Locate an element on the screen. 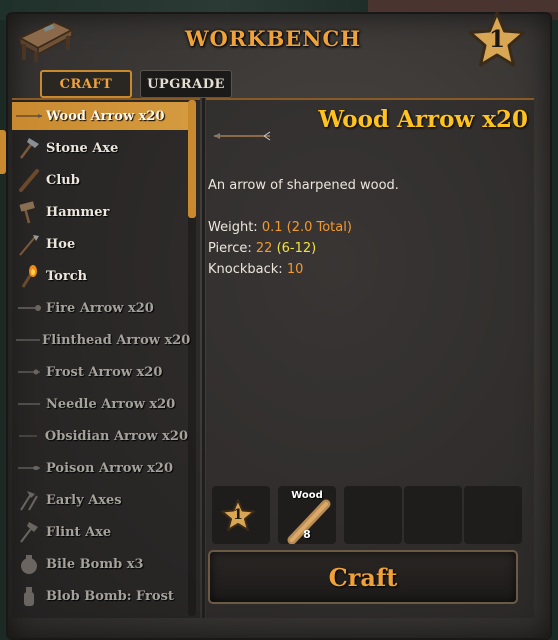 Image resolution: width=558 pixels, height=640 pixels. stat-label: Pierce: is located at coordinates (230, 248).